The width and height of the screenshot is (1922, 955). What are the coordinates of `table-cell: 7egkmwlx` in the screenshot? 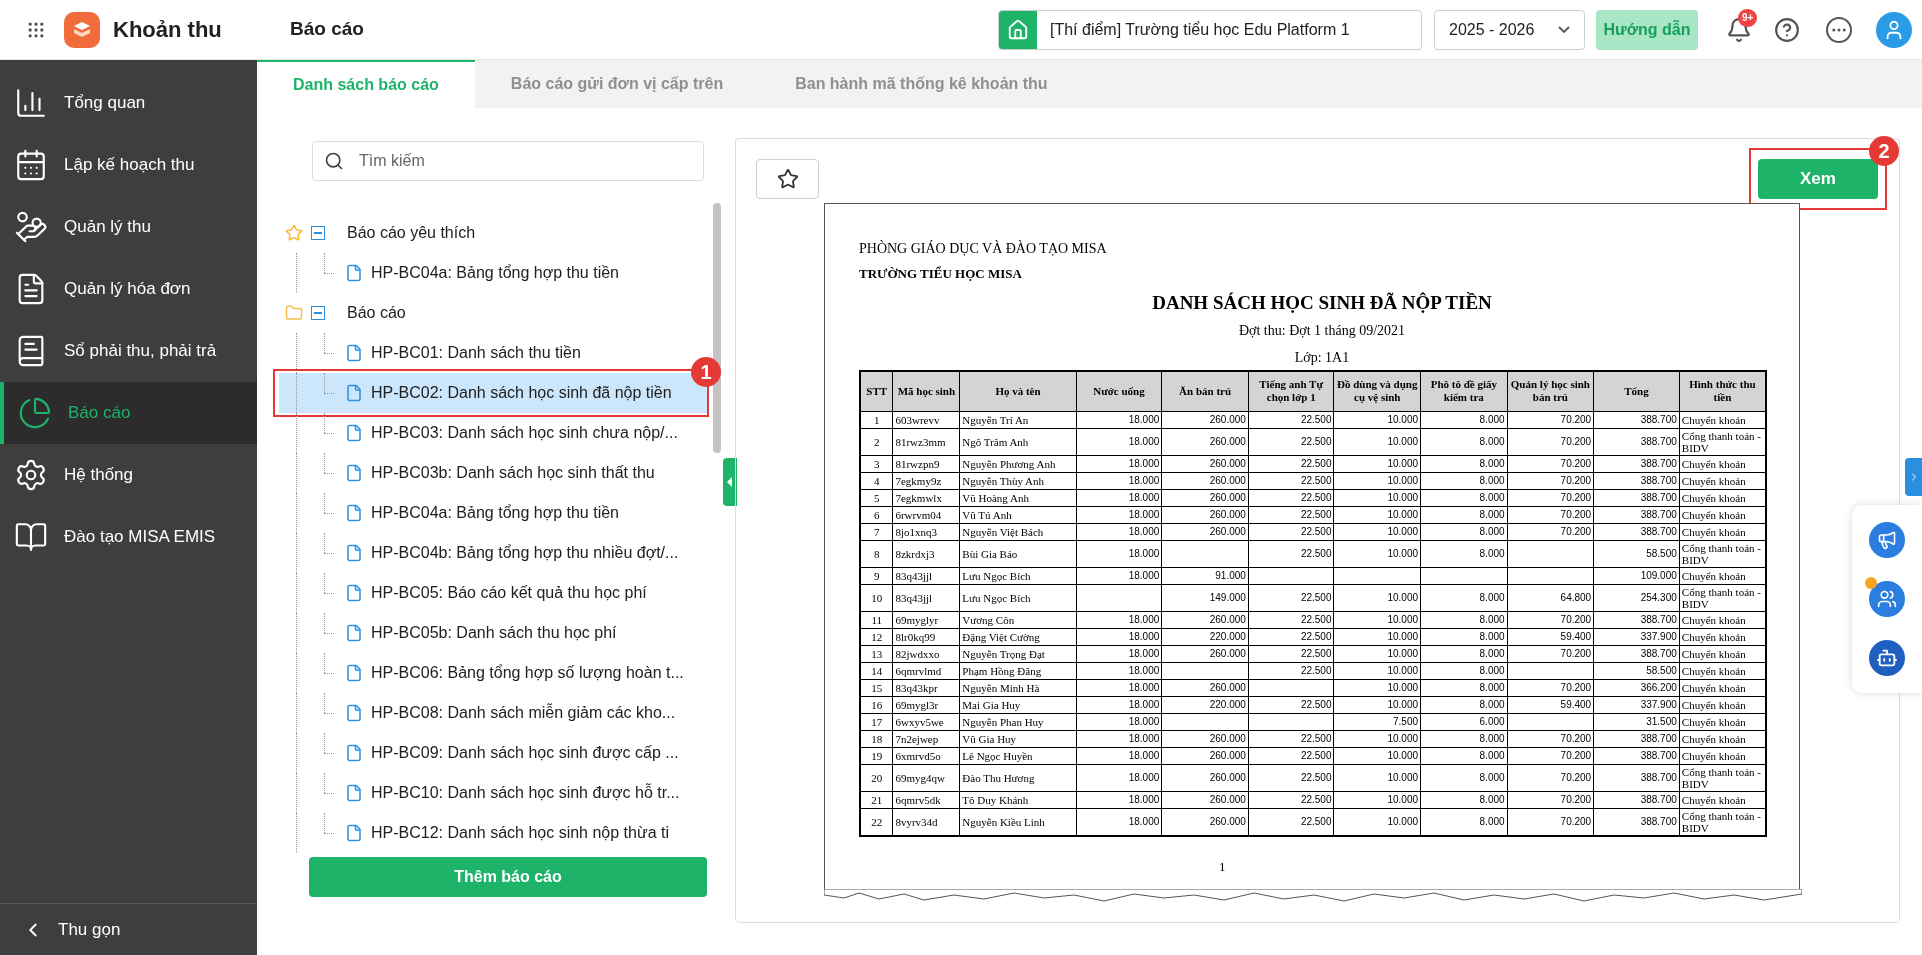 It's located at (918, 497).